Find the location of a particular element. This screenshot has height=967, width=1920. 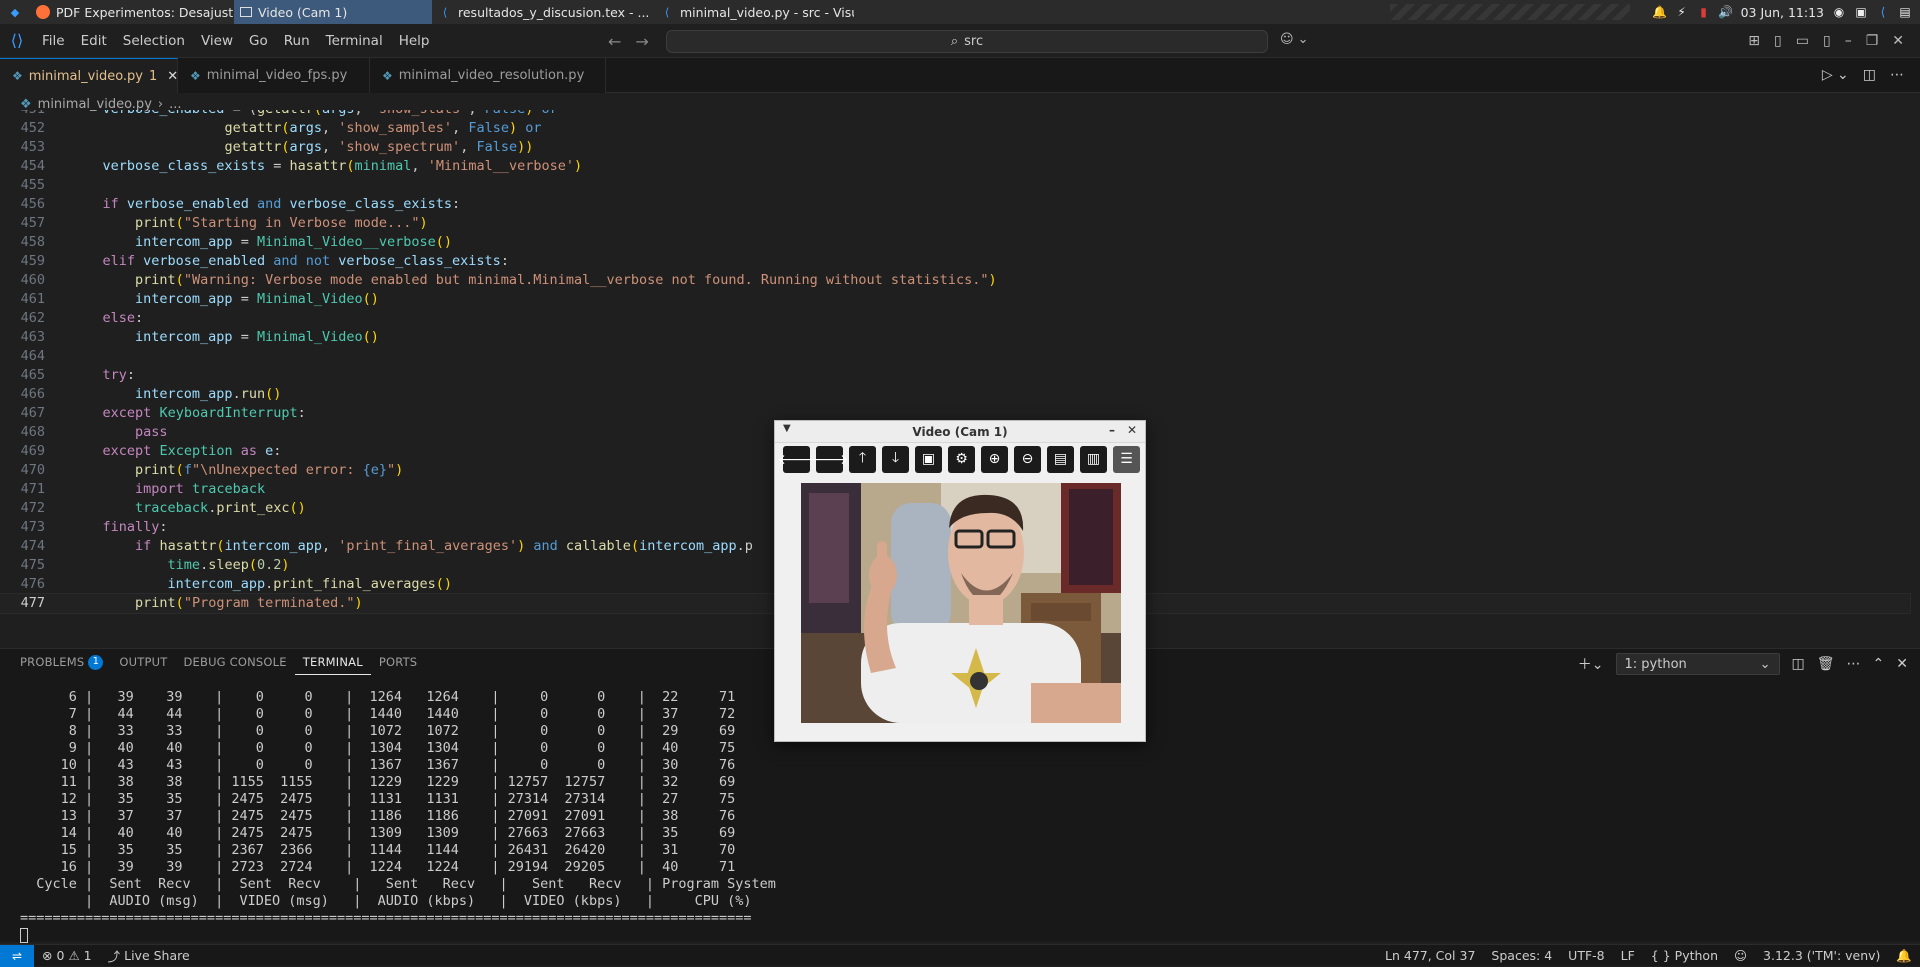

restore-icon: ❐ is located at coordinates (1872, 41).